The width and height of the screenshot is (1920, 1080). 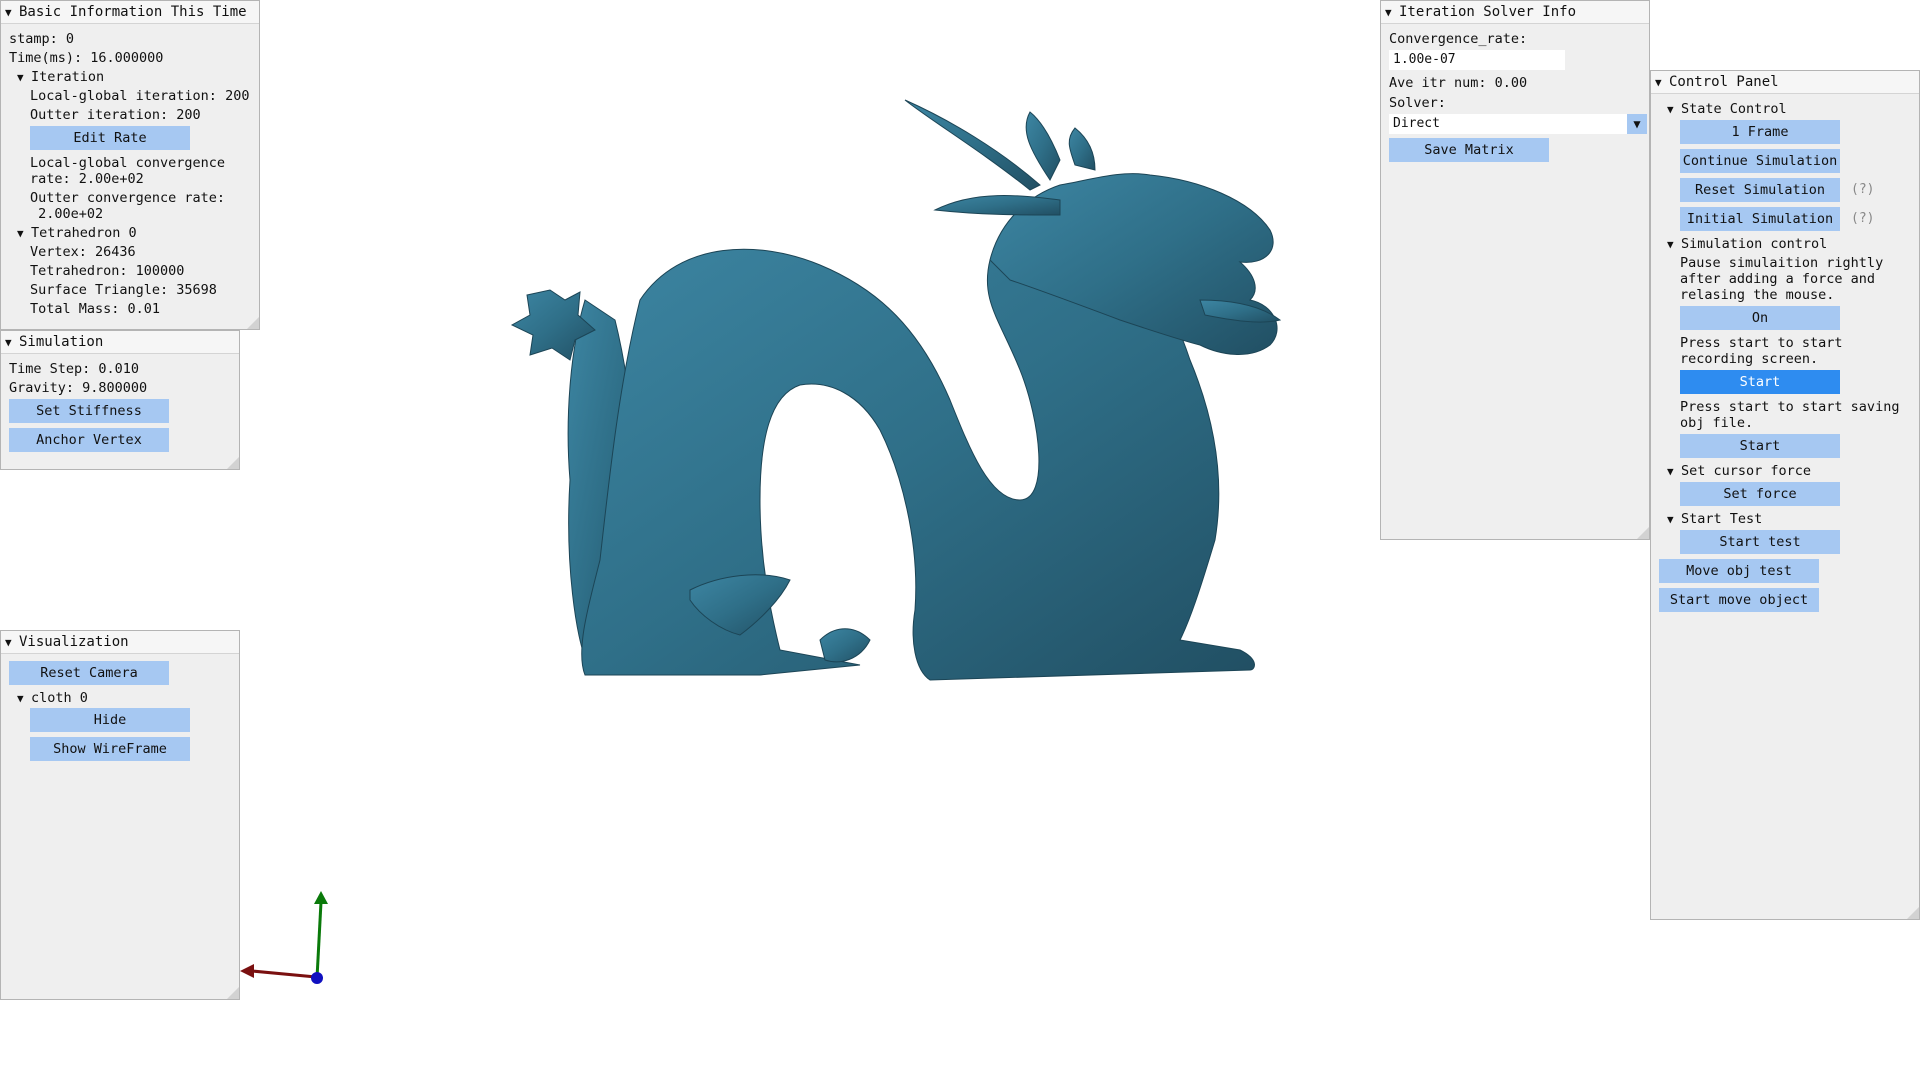 I want to click on start-saving-obj-button: Start, so click(x=1760, y=446).